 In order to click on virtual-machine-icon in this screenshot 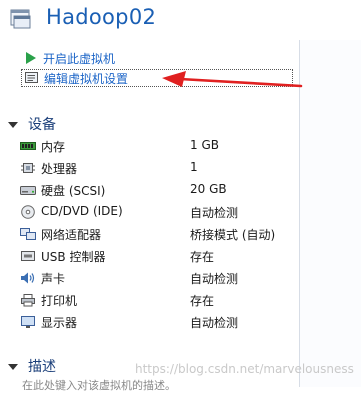, I will do `click(20, 19)`.